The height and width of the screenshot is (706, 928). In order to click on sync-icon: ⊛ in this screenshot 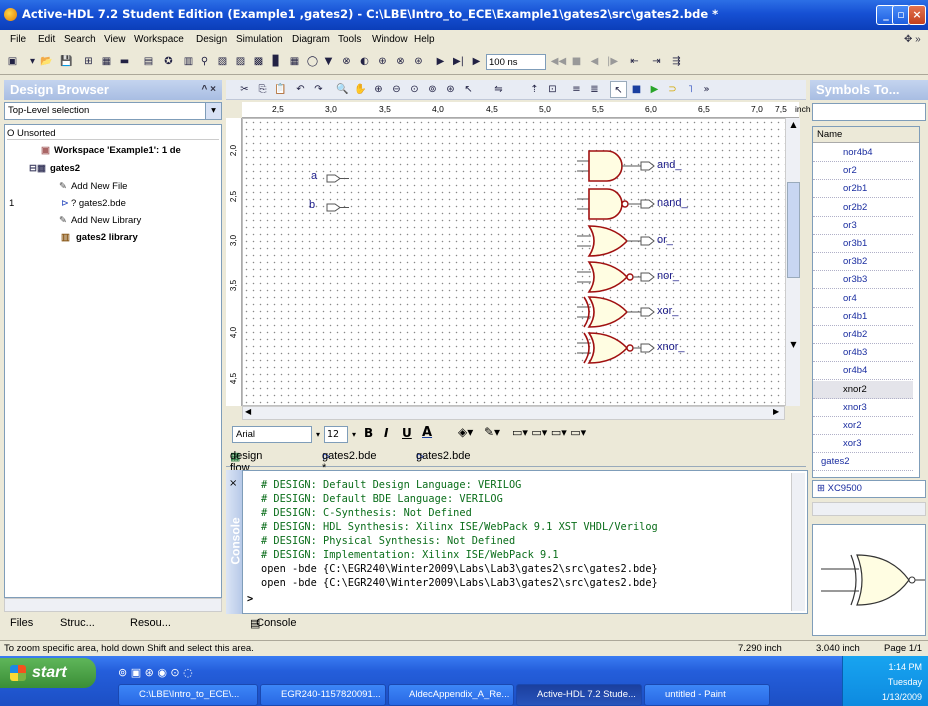, I will do `click(418, 61)`.